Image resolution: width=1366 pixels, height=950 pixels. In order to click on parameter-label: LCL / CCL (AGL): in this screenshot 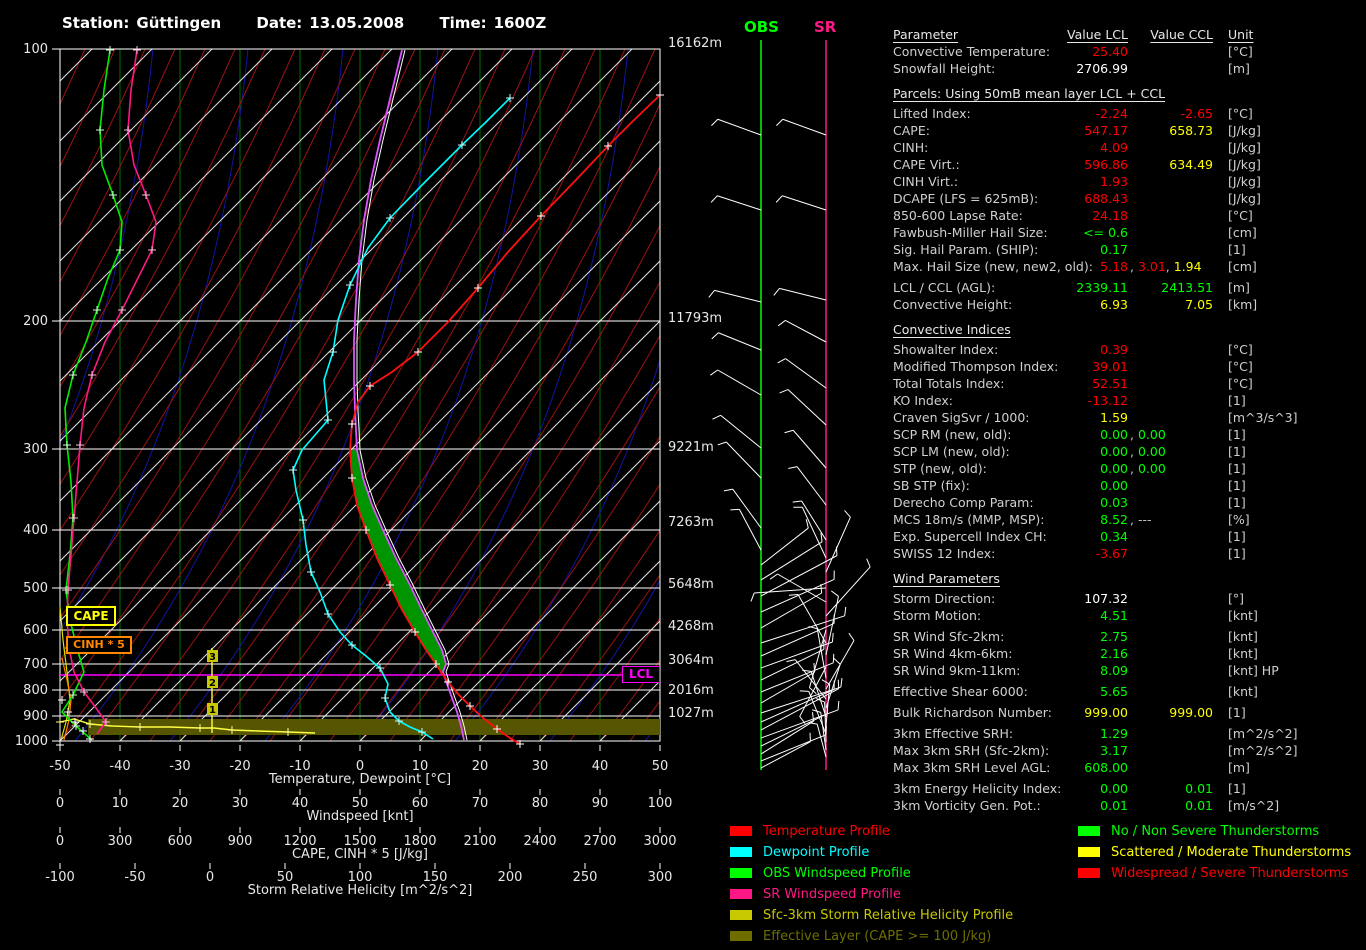, I will do `click(944, 287)`.